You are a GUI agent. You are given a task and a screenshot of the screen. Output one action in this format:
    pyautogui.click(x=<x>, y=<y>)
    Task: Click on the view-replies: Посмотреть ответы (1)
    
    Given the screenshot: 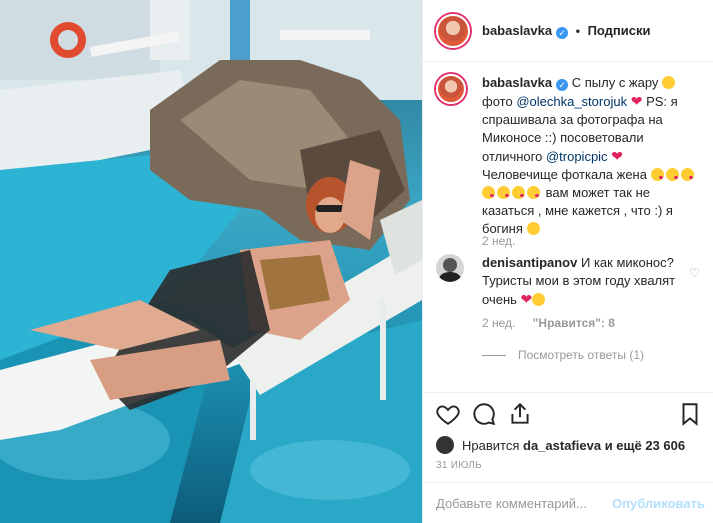 What is the action you would take?
    pyautogui.click(x=563, y=355)
    